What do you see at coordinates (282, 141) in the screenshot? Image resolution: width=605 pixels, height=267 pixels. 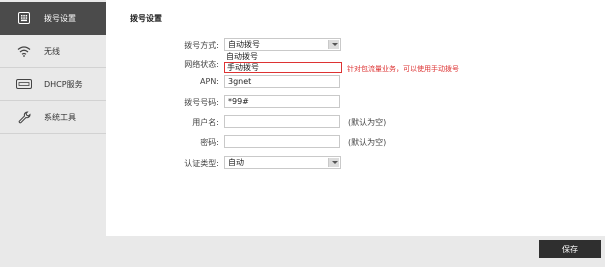 I see `password-input` at bounding box center [282, 141].